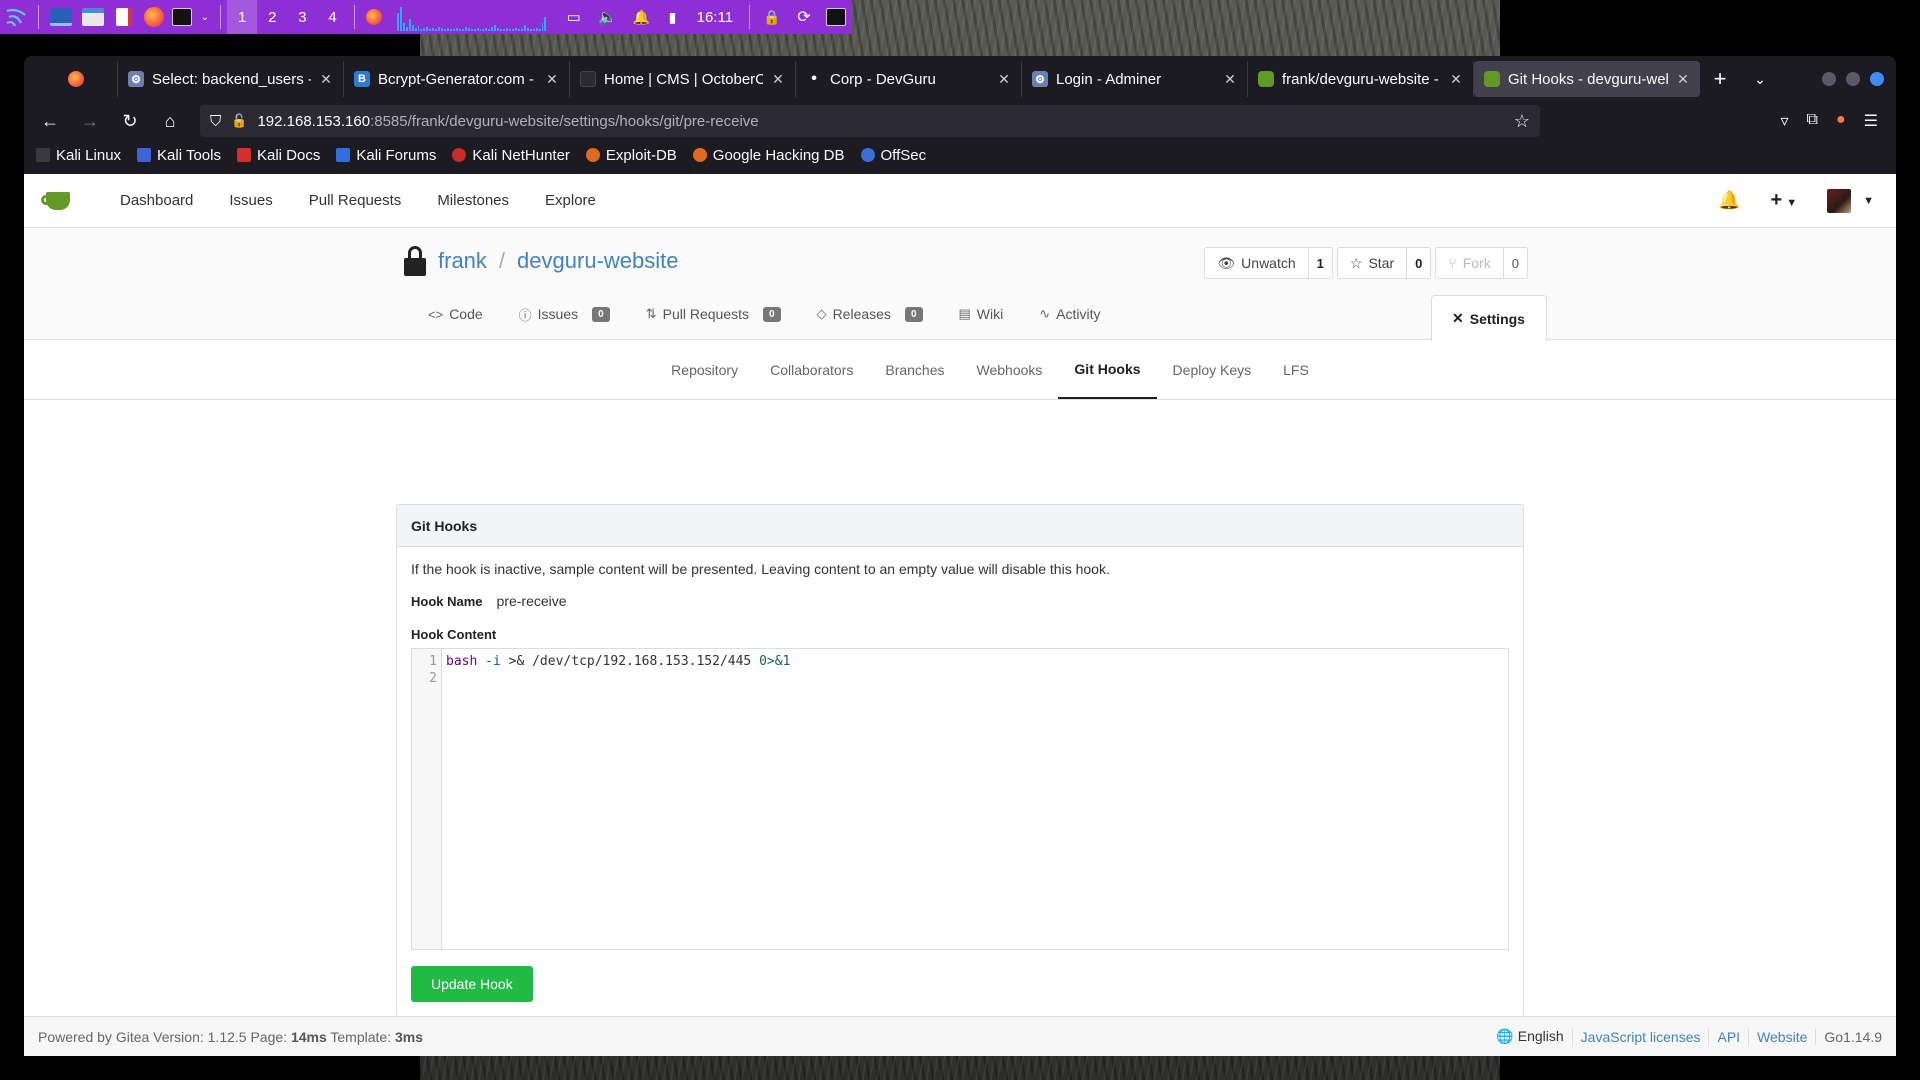 The height and width of the screenshot is (1080, 1920). Describe the element at coordinates (1073, 314) in the screenshot. I see `tab-activity: ∿ Activity` at that location.